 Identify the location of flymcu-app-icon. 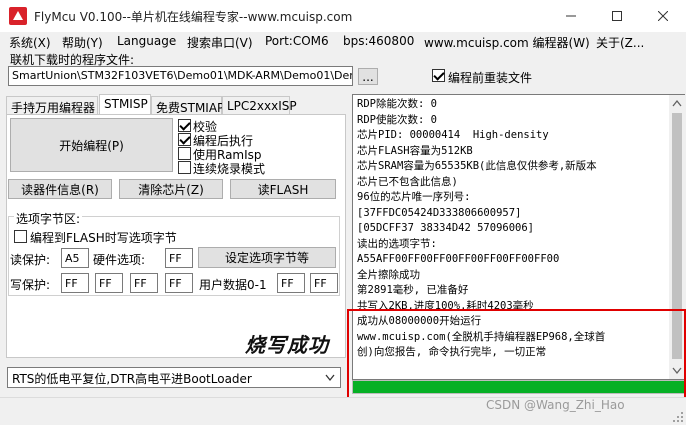
(18, 16).